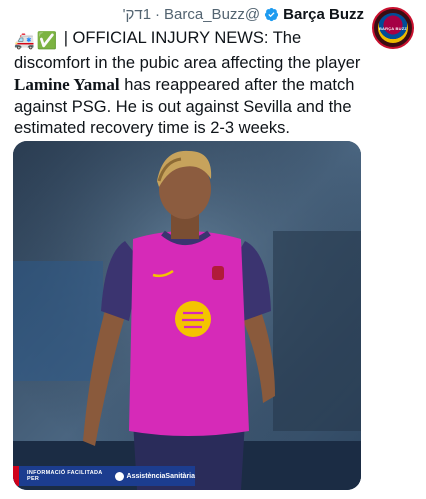 This screenshot has width=426, height=499. Describe the element at coordinates (65, 476) in the screenshot. I see `sponsor-text: INFORMACIÓ FACILITADA PER` at that location.